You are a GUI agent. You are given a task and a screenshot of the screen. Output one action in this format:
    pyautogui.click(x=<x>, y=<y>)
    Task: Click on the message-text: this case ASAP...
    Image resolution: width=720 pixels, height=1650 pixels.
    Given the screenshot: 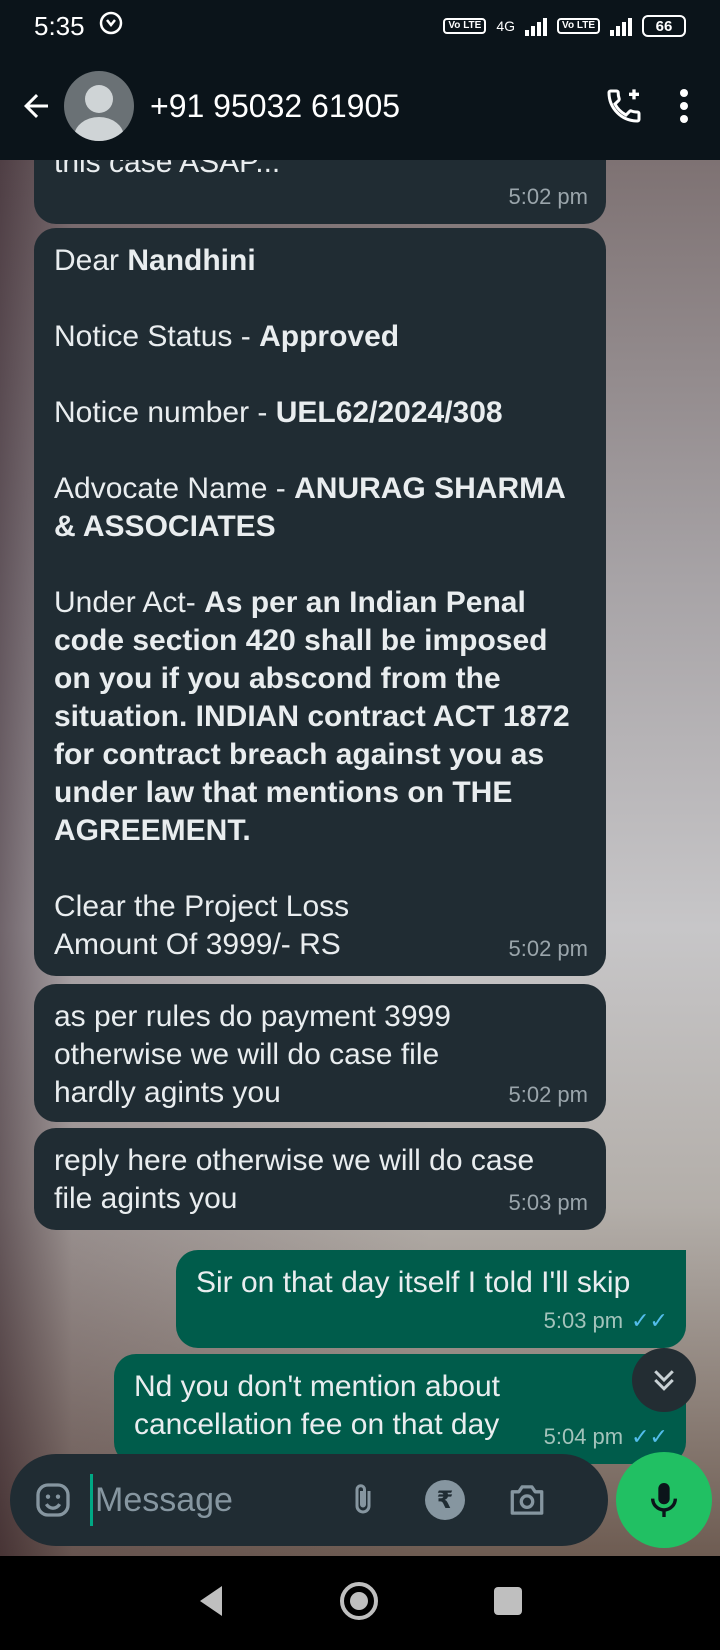 What is the action you would take?
    pyautogui.click(x=167, y=169)
    